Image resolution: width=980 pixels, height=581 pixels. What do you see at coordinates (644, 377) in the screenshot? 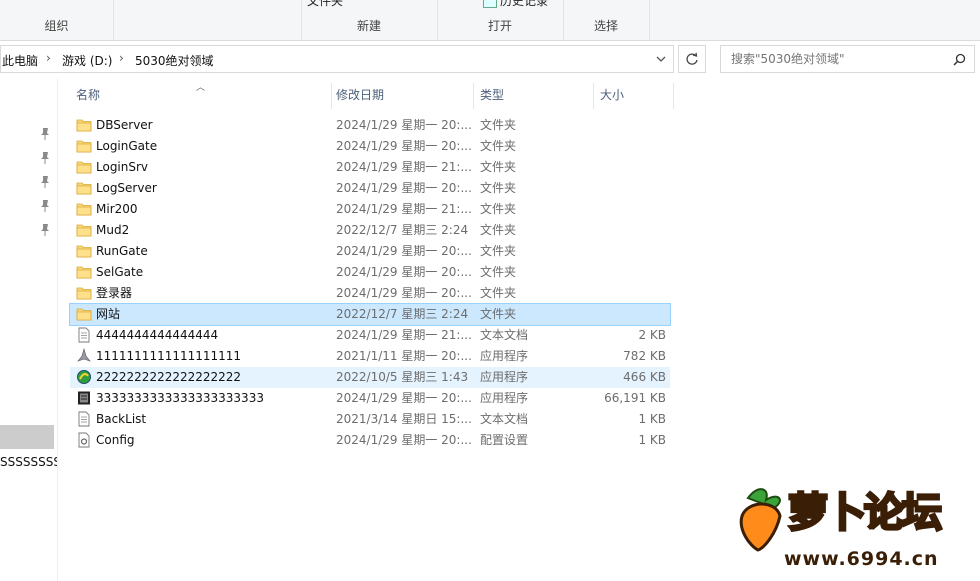
I see `file-size: 466 KB` at bounding box center [644, 377].